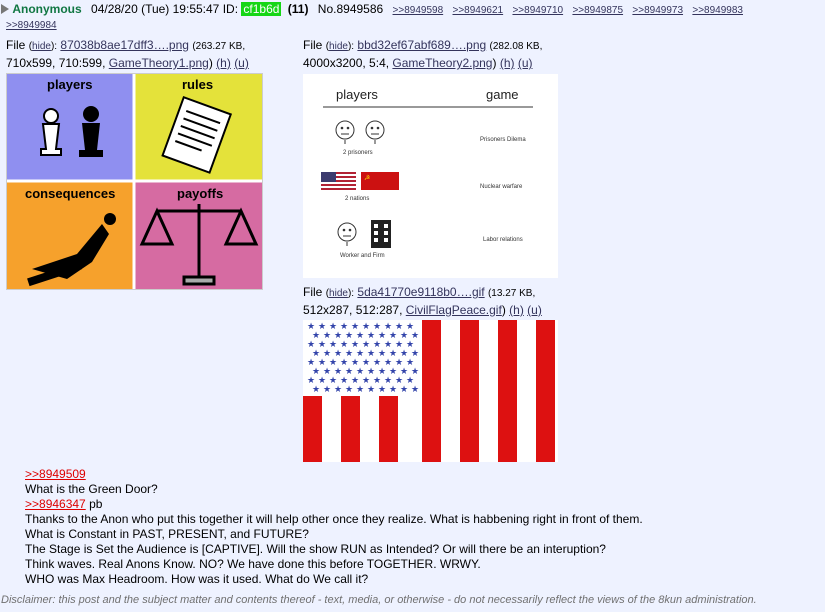  Describe the element at coordinates (31, 25) in the screenshot. I see `backlink: >>8949984` at that location.